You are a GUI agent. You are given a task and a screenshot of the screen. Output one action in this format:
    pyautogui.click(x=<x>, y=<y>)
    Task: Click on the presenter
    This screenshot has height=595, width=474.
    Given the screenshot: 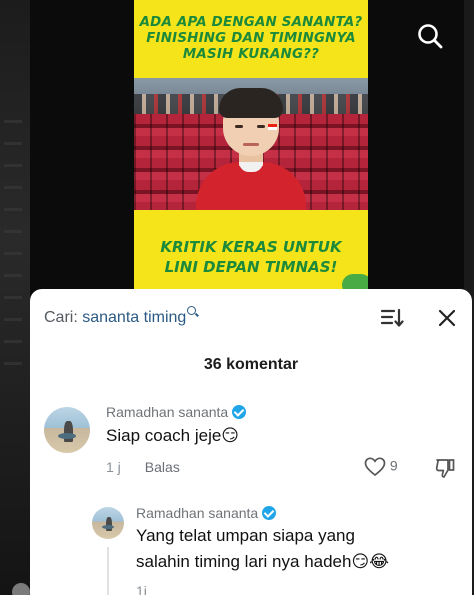 What is the action you would take?
    pyautogui.click(x=251, y=149)
    